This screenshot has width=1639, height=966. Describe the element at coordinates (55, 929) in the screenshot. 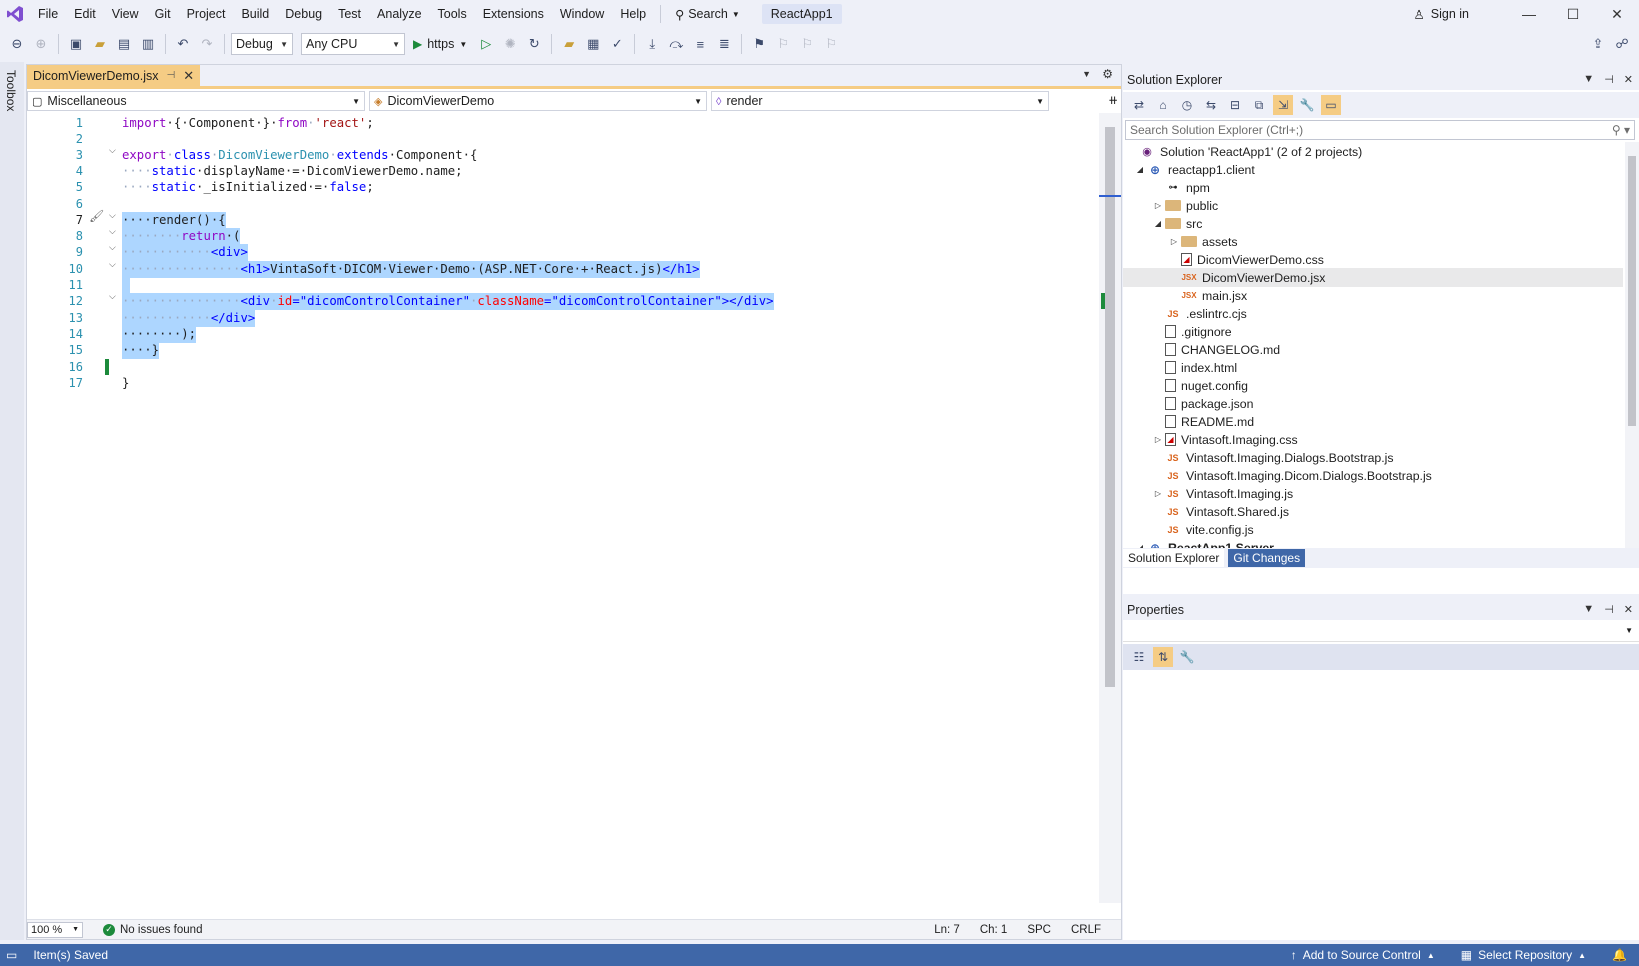

I see `zoom-level-select: 100 % ▼` at that location.